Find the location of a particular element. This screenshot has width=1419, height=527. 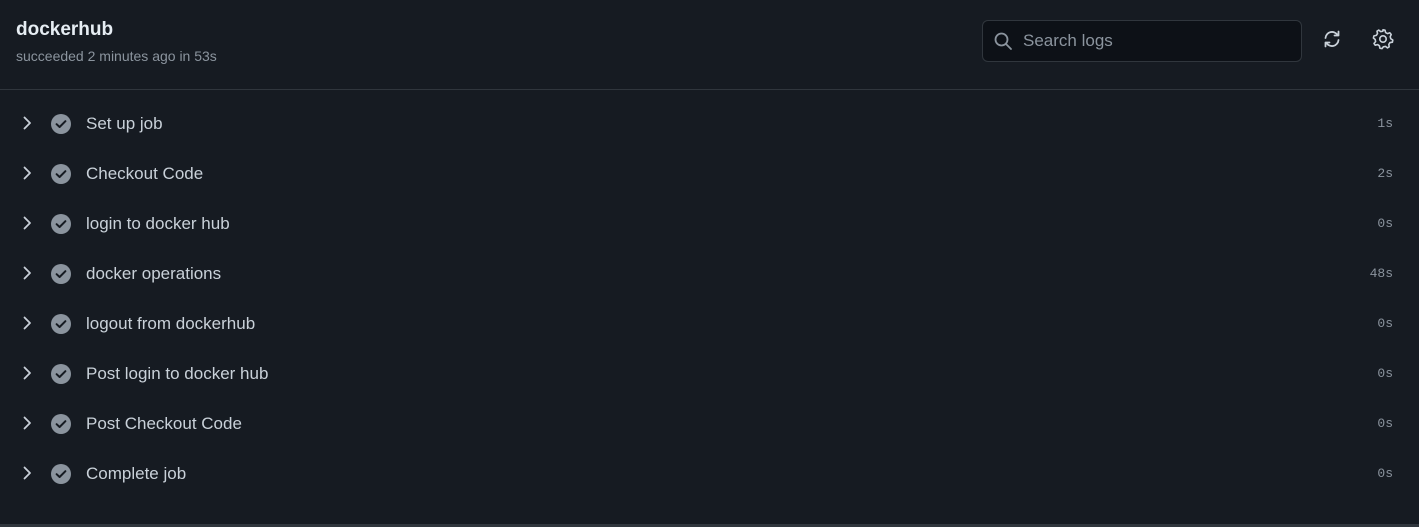

job-status-text: succeeded 2 minutes ago in 53s is located at coordinates (116, 56).